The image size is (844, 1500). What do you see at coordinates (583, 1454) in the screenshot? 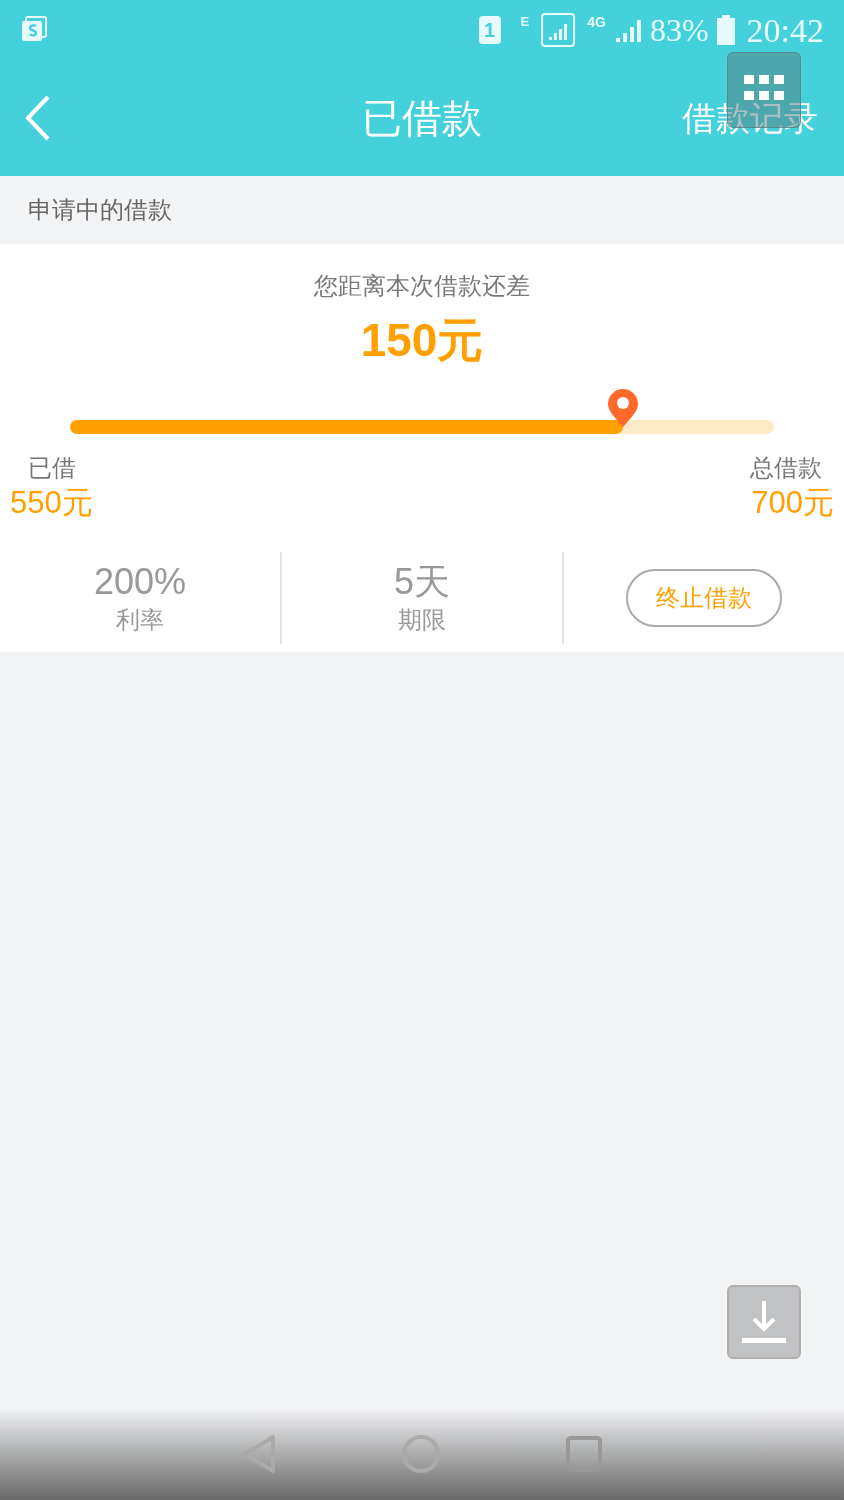
I see `recent-apps-icon` at bounding box center [583, 1454].